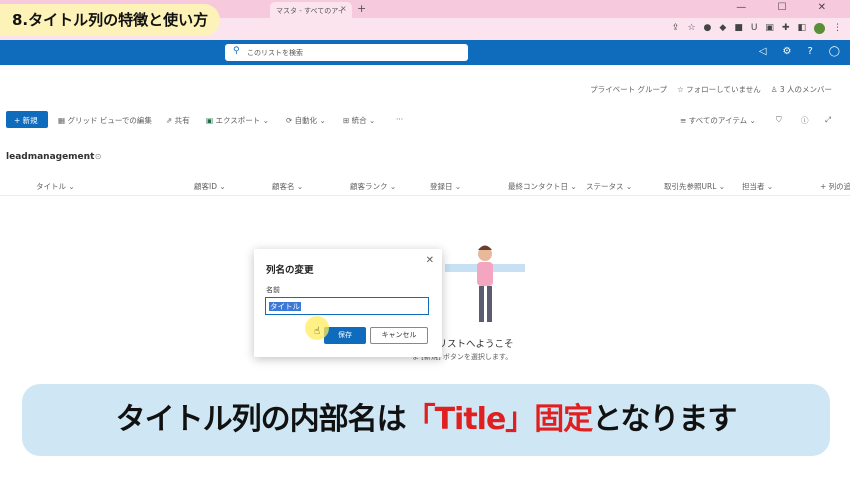 The width and height of the screenshot is (850, 478). I want to click on column-header: 顧客ID ⌄, so click(210, 186).